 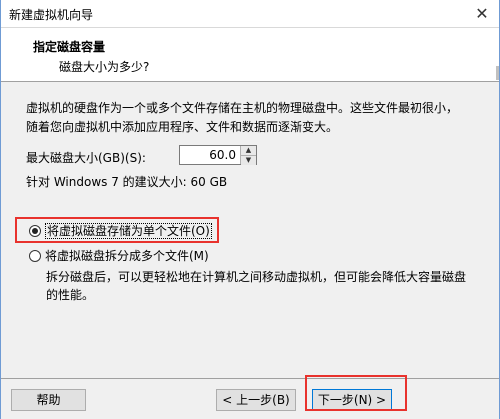 What do you see at coordinates (48, 400) in the screenshot?
I see `help-button: 帮助` at bounding box center [48, 400].